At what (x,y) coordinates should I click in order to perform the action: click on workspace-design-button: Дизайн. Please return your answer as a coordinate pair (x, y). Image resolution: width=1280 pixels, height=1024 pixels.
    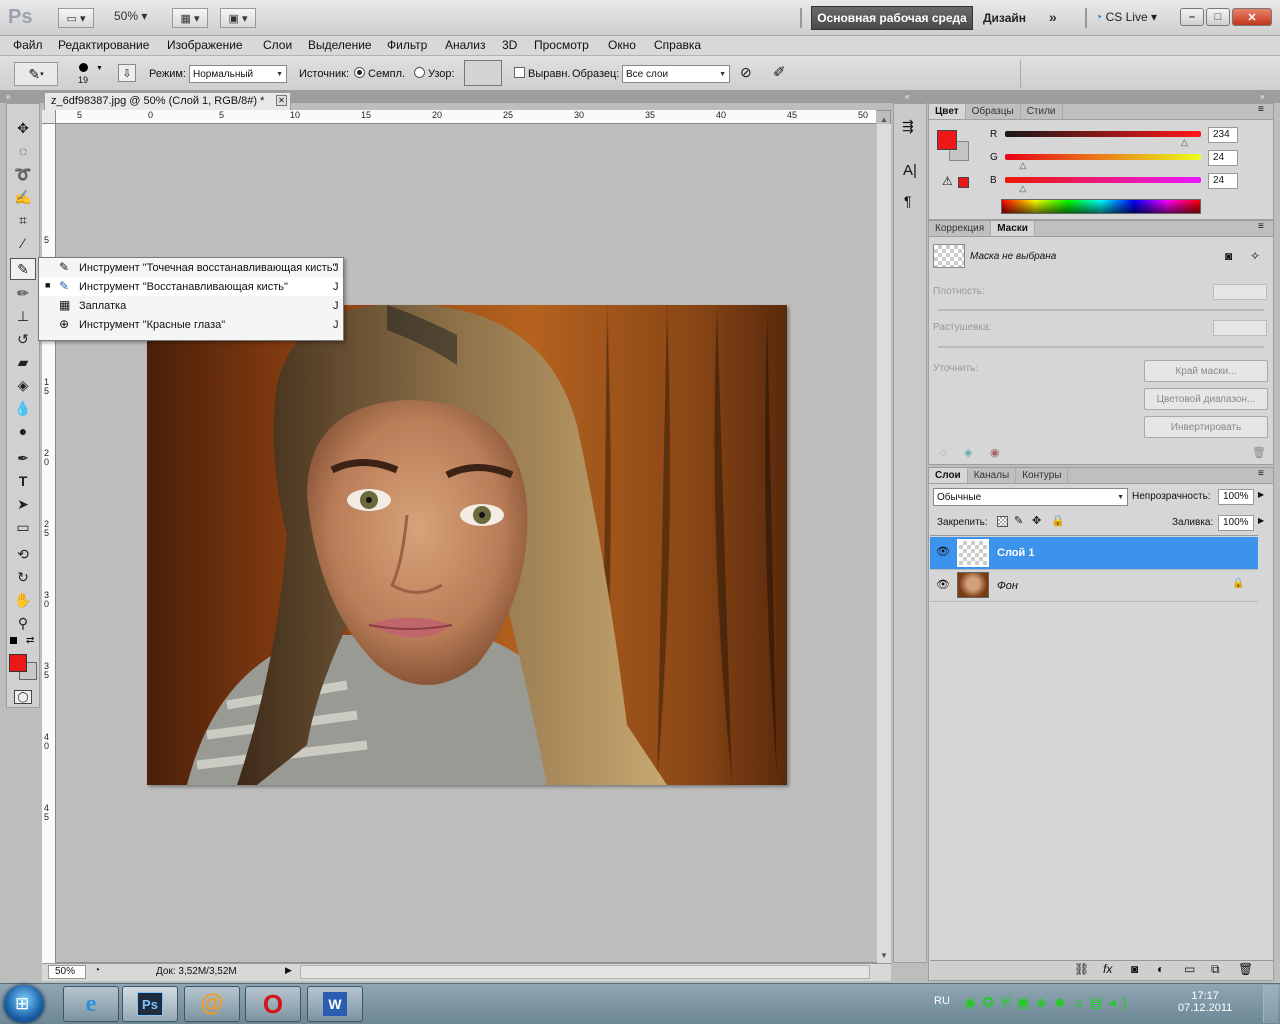
    Looking at the image, I should click on (1004, 18).